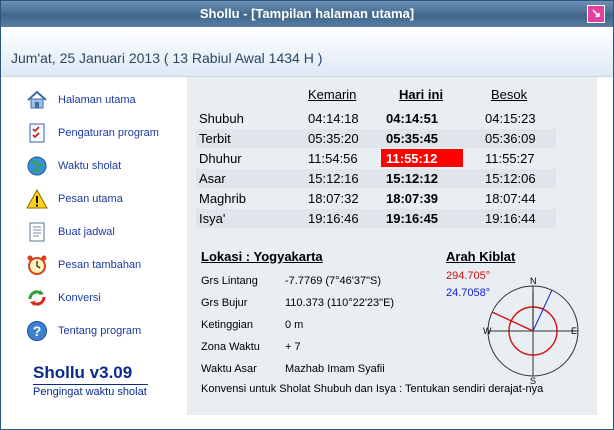  I want to click on sidebar-item-pesan-tambahan: Pesan tambahan, so click(83, 265).